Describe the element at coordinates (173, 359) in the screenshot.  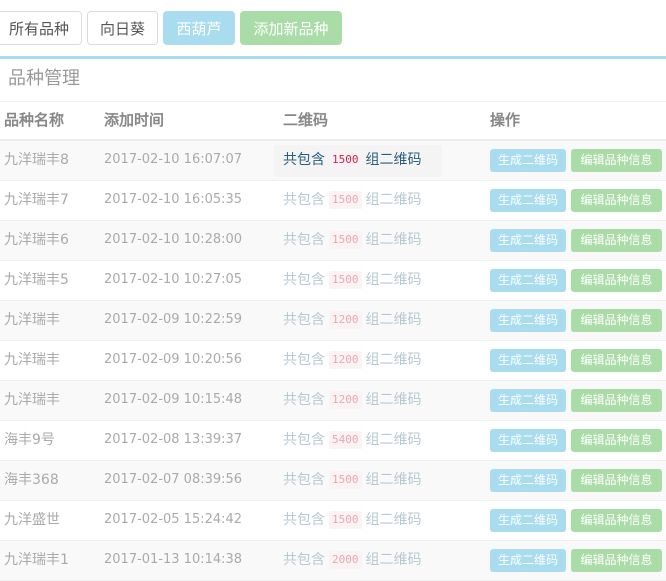
I see `added-time: 2017-02-09 10:20:56` at that location.